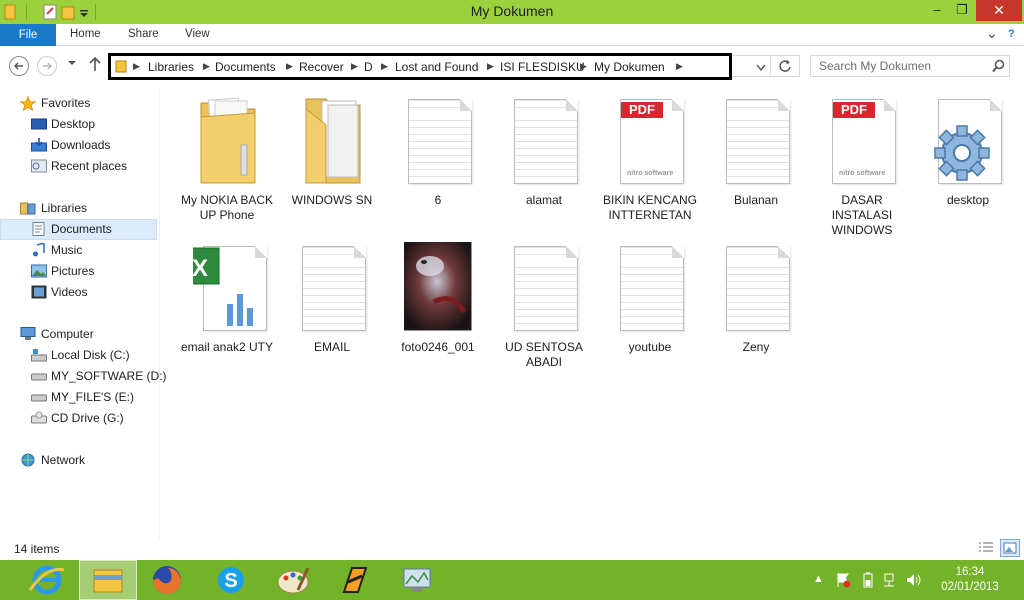  I want to click on file-item: desktop, so click(968, 167).